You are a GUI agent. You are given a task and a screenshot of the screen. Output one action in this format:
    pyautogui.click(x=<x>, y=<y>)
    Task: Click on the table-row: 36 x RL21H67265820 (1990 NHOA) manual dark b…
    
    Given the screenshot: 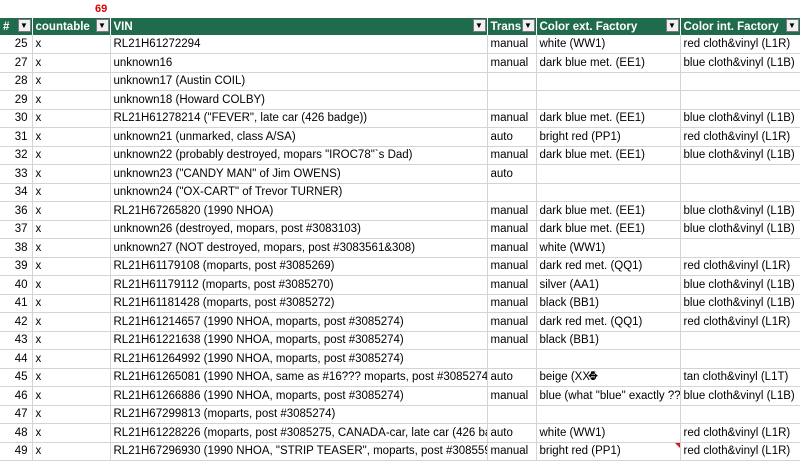 What is the action you would take?
    pyautogui.click(x=400, y=211)
    